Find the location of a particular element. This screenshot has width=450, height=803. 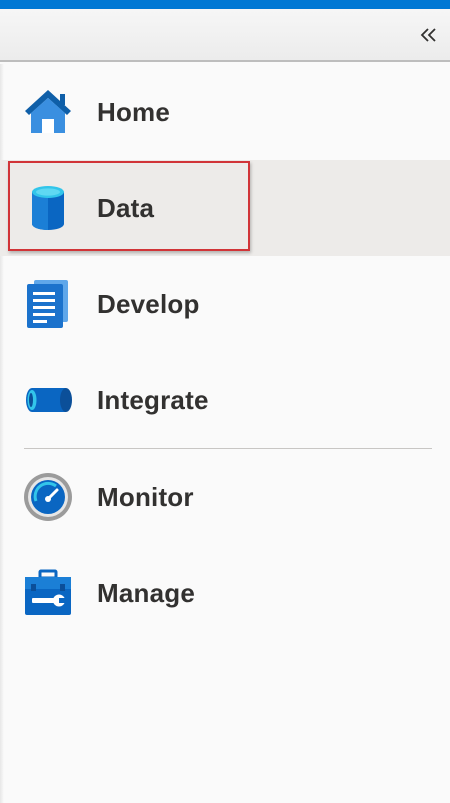

double-chevron-left-icon is located at coordinates (428, 35).